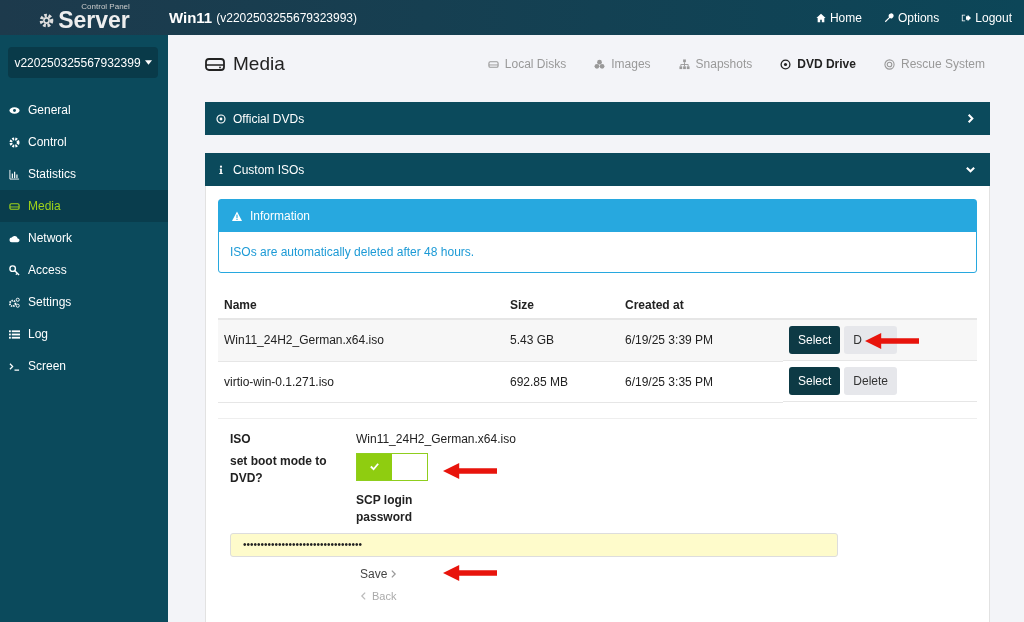 The width and height of the screenshot is (1024, 622). What do you see at coordinates (84, 334) in the screenshot?
I see `sidebar-item: Log` at bounding box center [84, 334].